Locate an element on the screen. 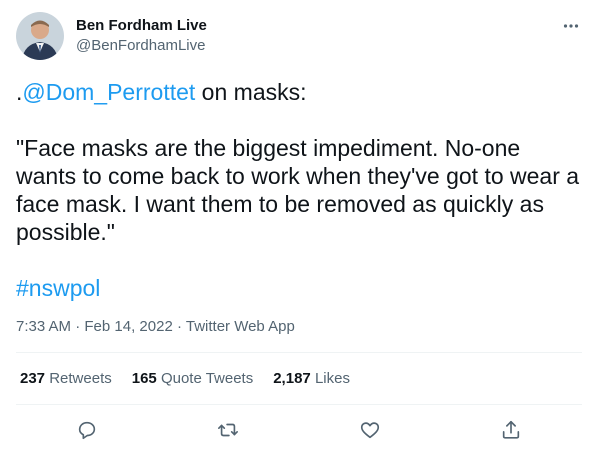 This screenshot has width=598, height=453. retweets-stat: 237 Retweets is located at coordinates (66, 379).